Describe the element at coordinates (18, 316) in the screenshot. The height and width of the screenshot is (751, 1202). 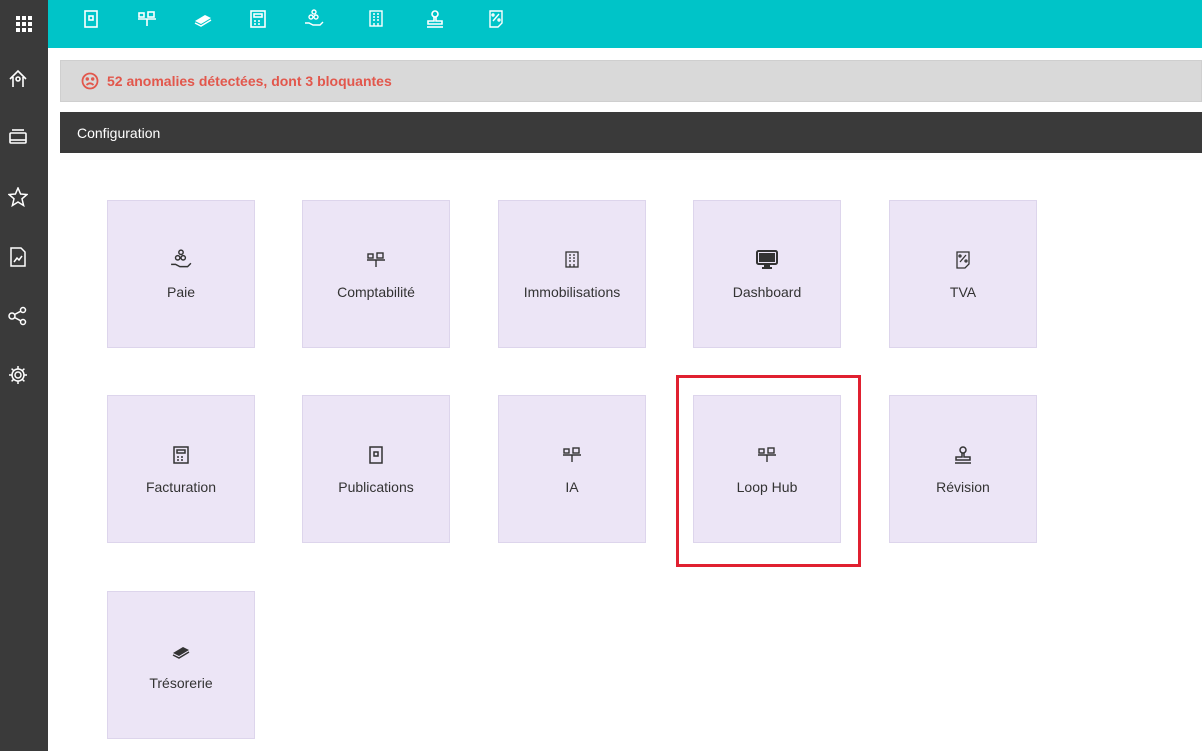
I see `share-icon` at that location.